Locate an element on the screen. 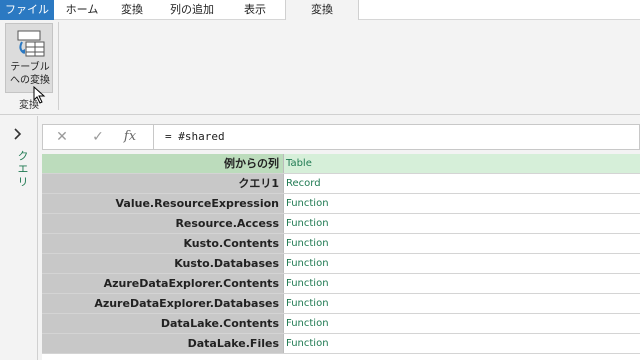  row-name: DataLake.Contents is located at coordinates (163, 323).